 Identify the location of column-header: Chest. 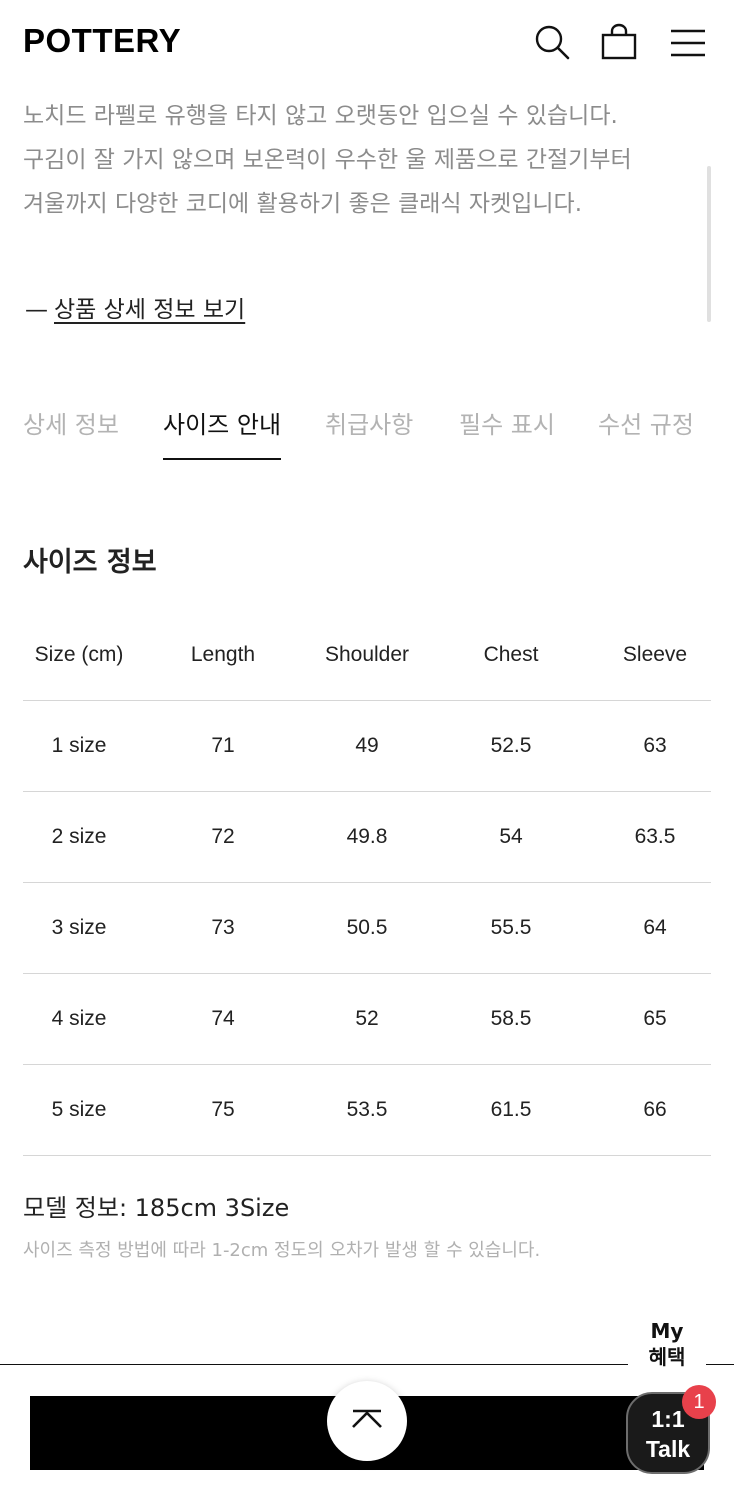
(511, 655).